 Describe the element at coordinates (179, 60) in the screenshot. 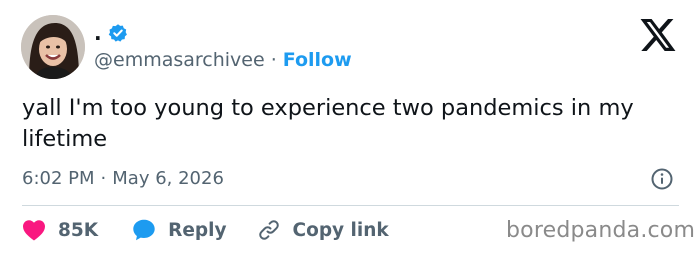

I see `user-handle: @emmasarchivee` at that location.